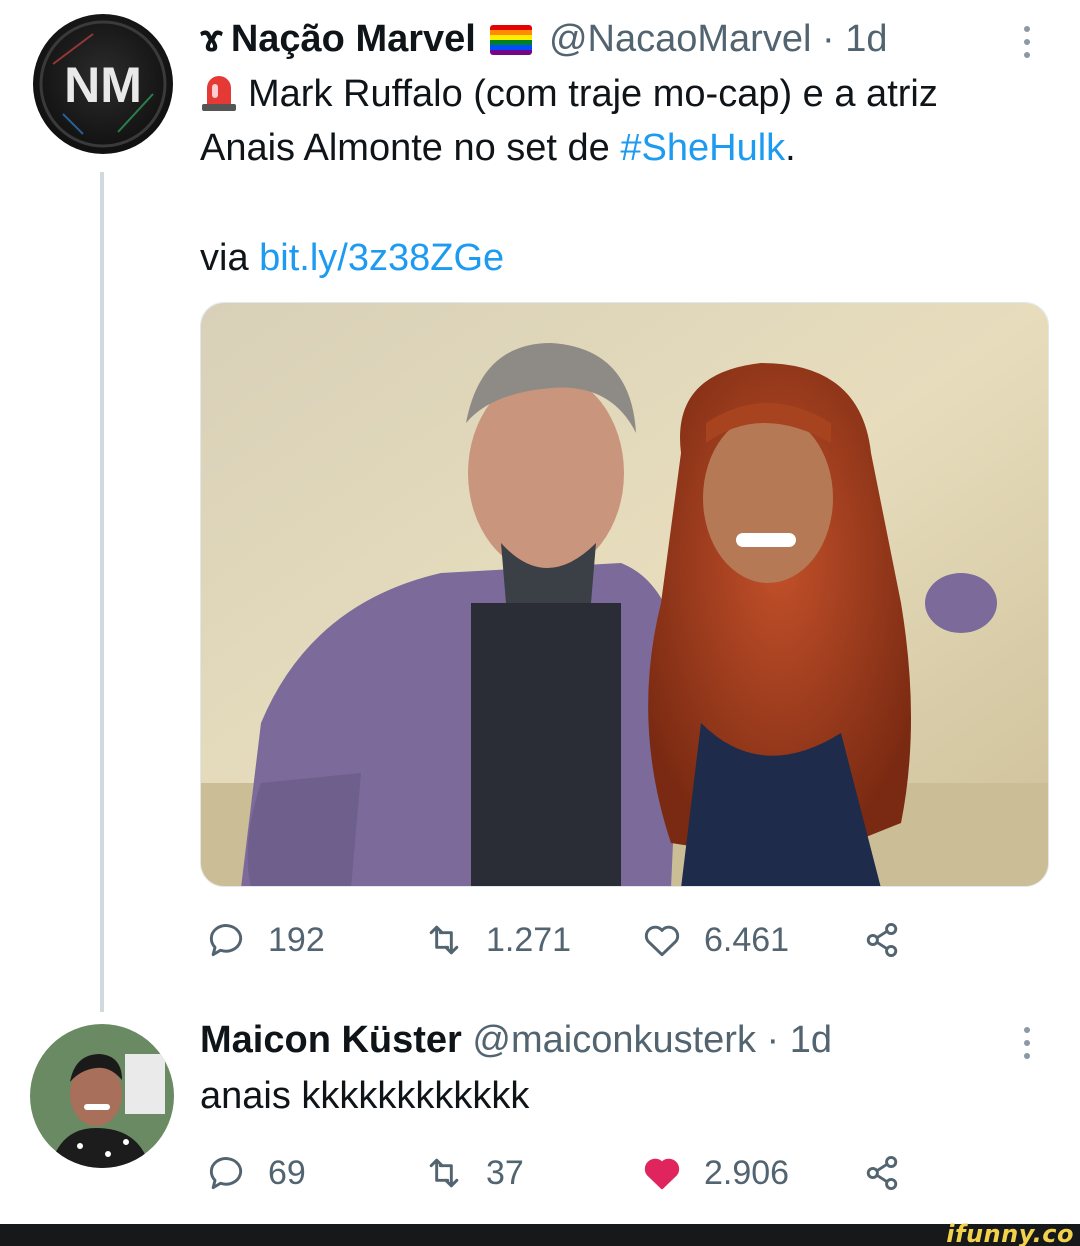  I want to click on tweet2-header: Maicon Küster @maiconkusterk · 1d, so click(516, 1040).